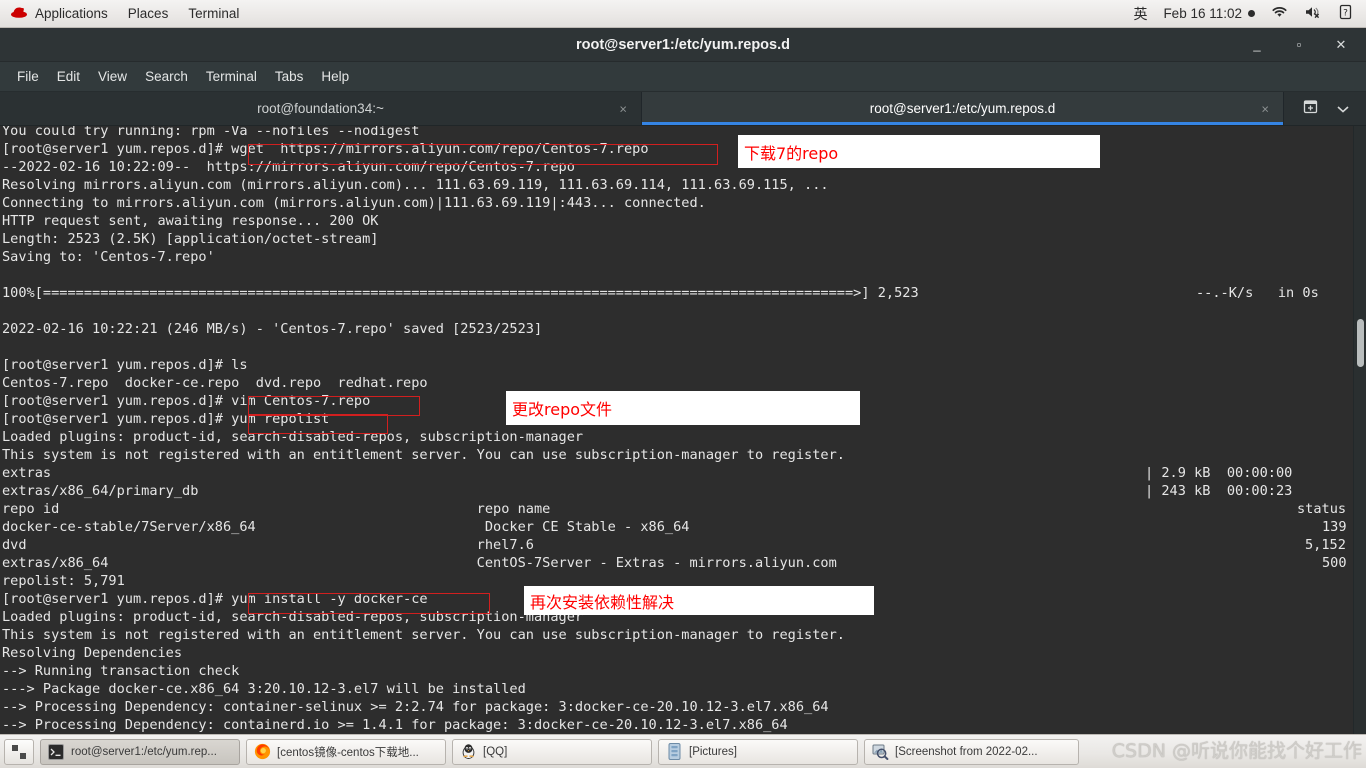 The height and width of the screenshot is (768, 1366). Describe the element at coordinates (683, 408) in the screenshot. I see `annotation-note: 更改repo文件` at that location.